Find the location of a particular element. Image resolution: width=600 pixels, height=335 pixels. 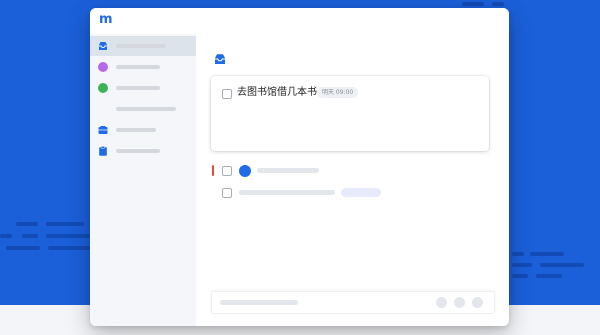

avatar is located at coordinates (245, 171).